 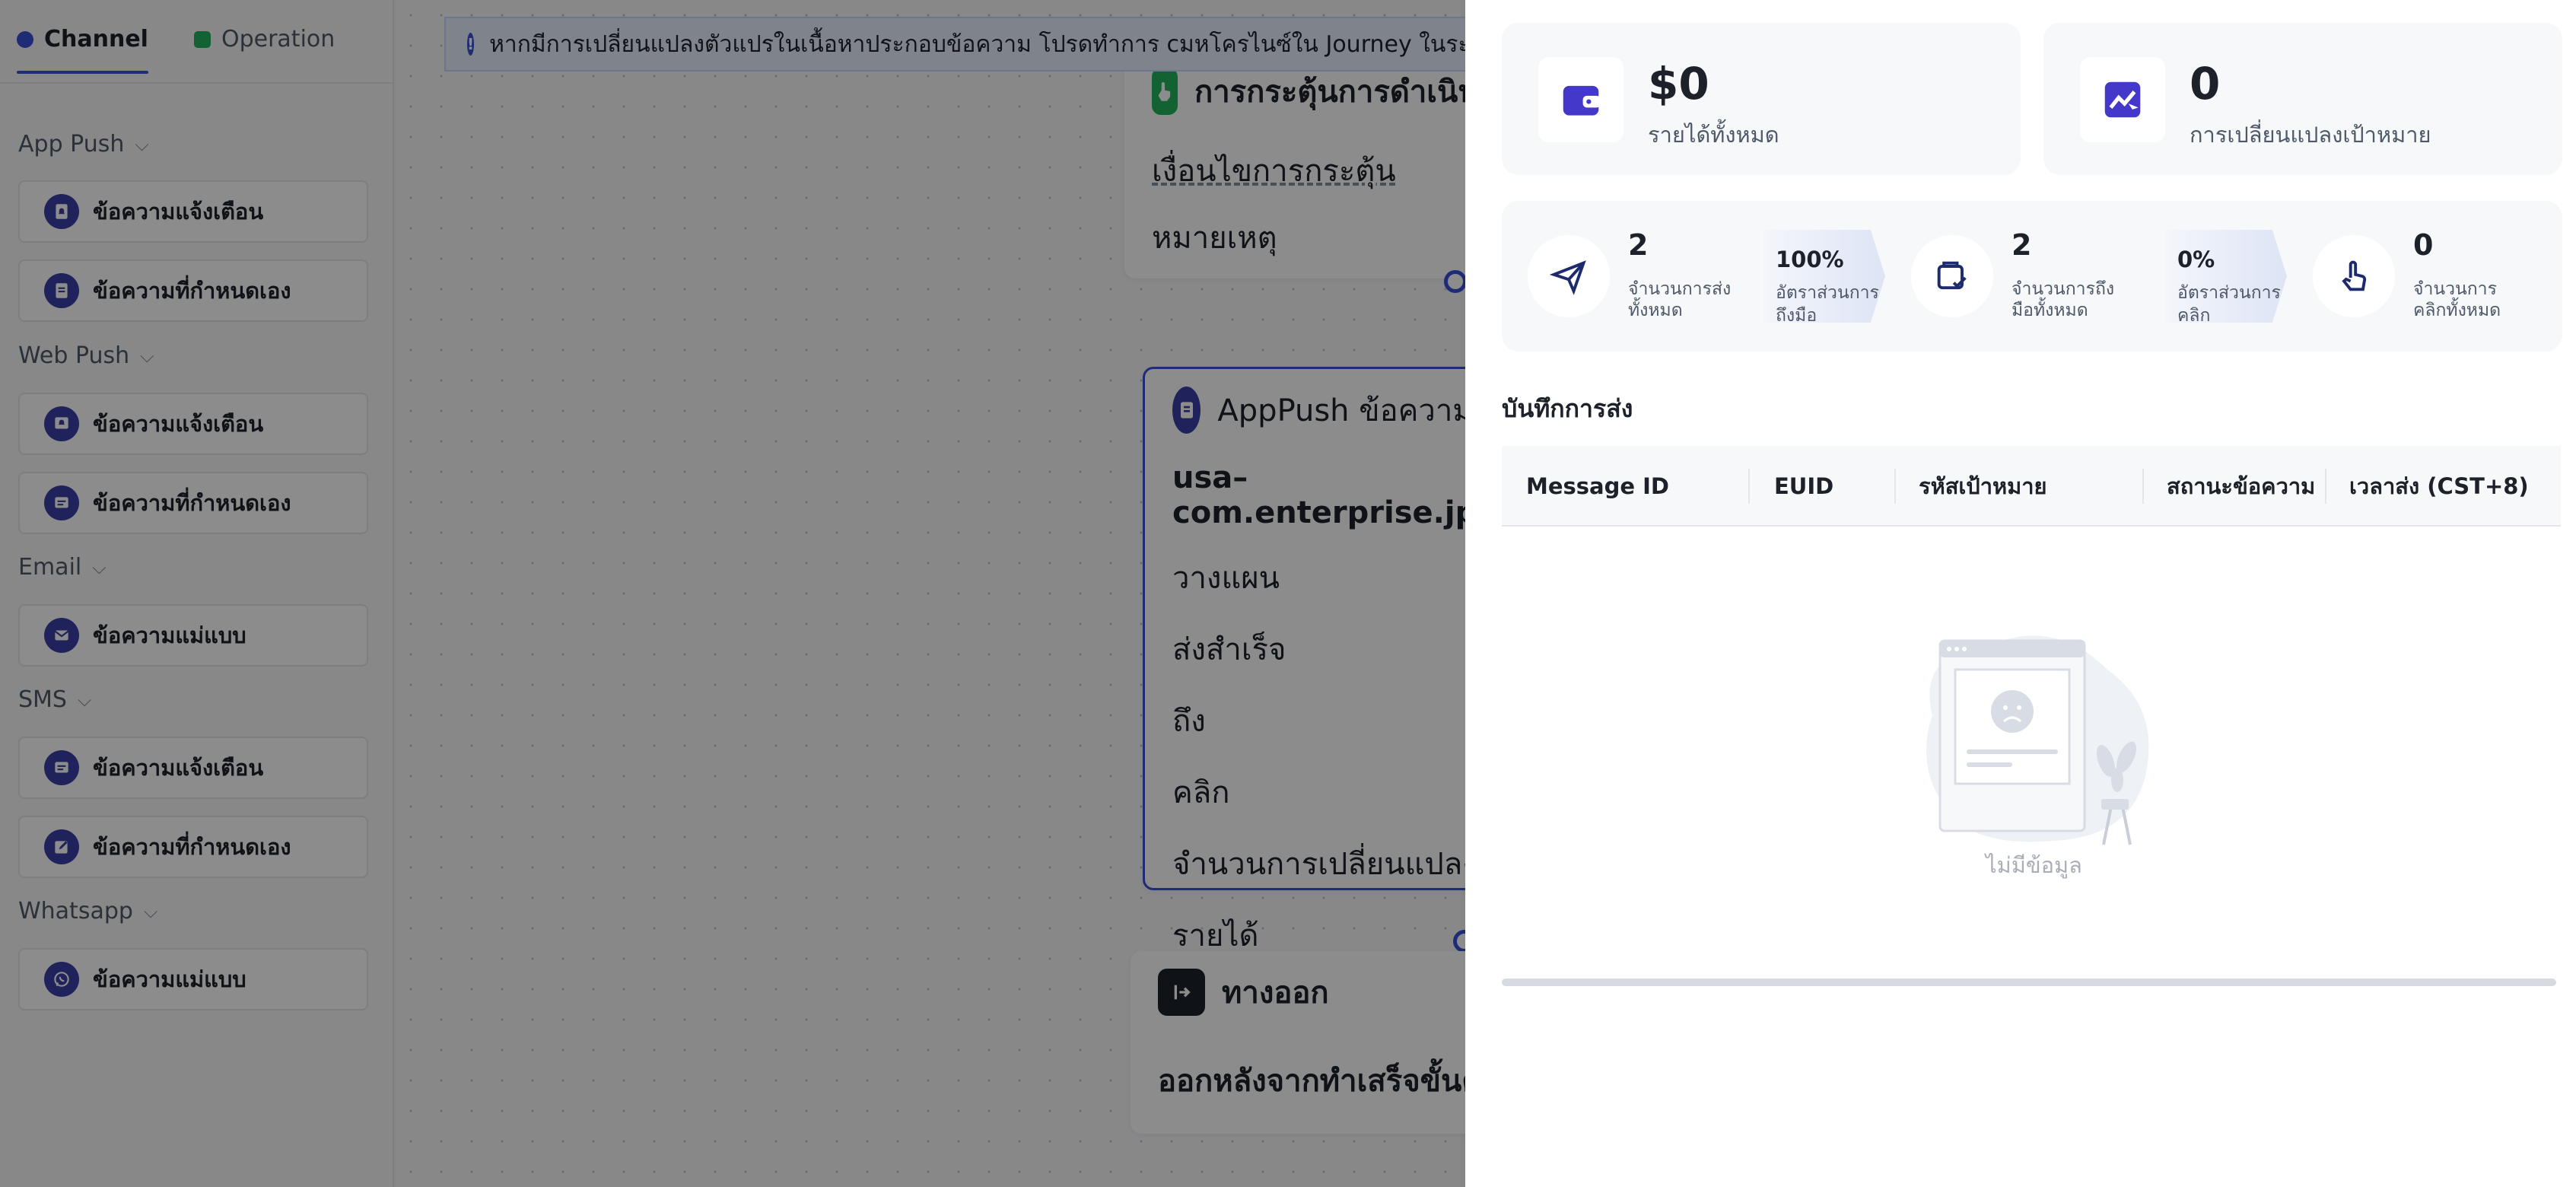 What do you see at coordinates (2457, 299) in the screenshot?
I see `click-count-label: จำนวนการคลิกทั้งหมด` at bounding box center [2457, 299].